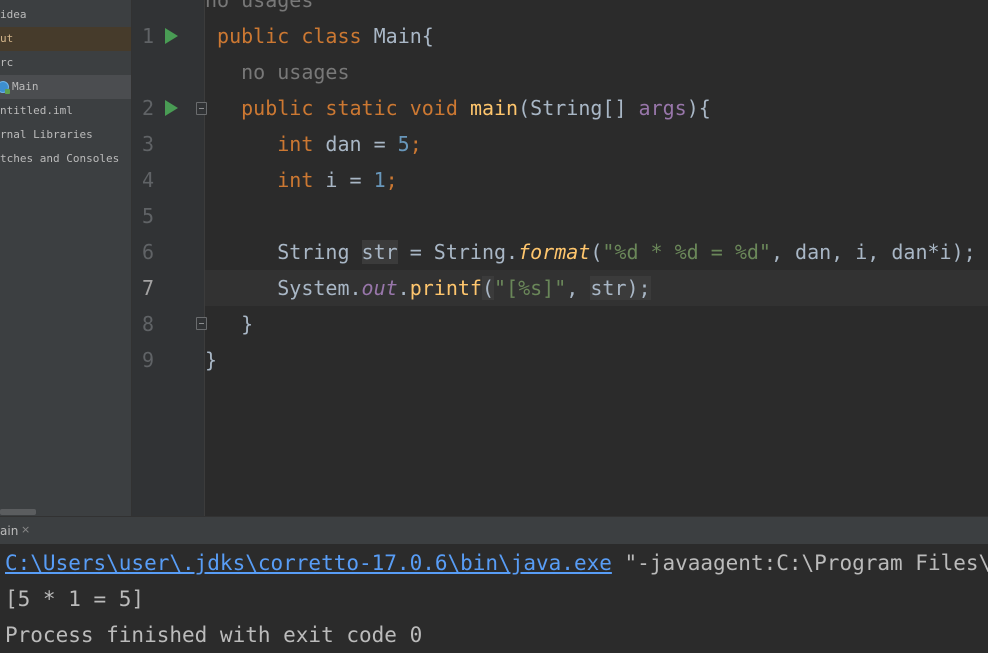 Image resolution: width=988 pixels, height=653 pixels. I want to click on code-line-4: int i = 1;, so click(596, 180).